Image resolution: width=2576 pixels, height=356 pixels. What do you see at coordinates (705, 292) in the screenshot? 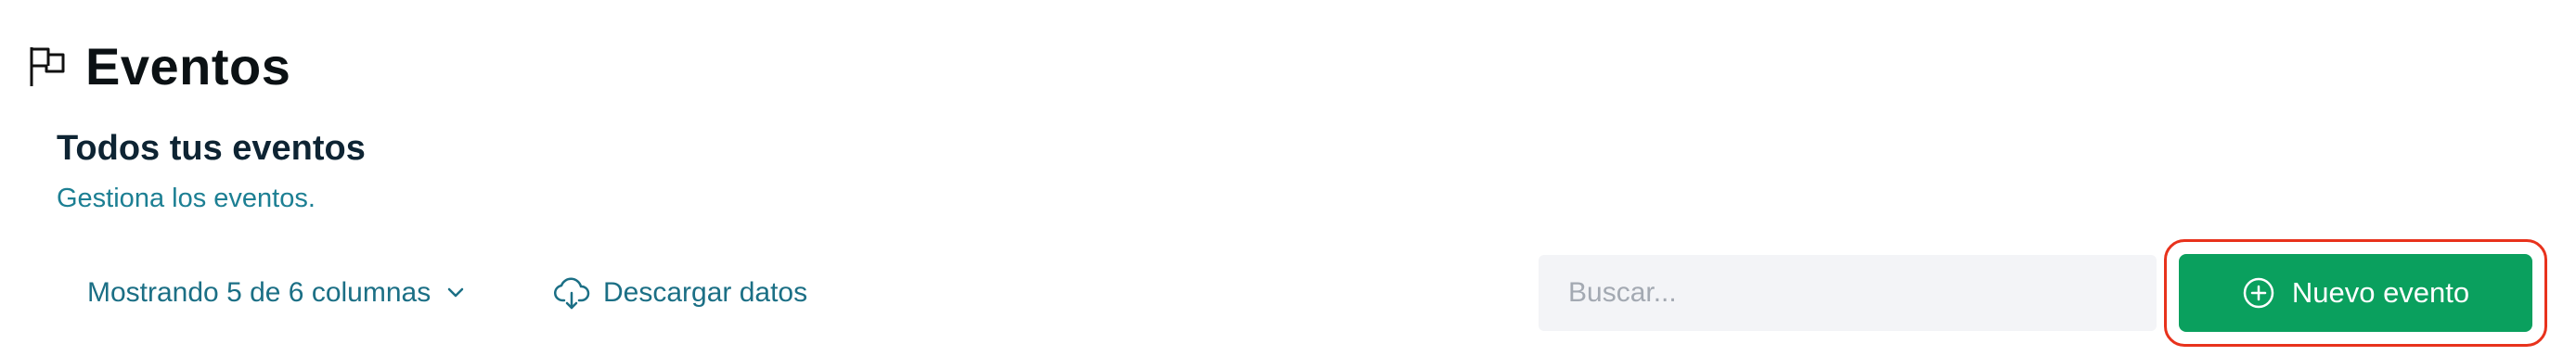
I see `download-data-label: Descargar datos` at bounding box center [705, 292].